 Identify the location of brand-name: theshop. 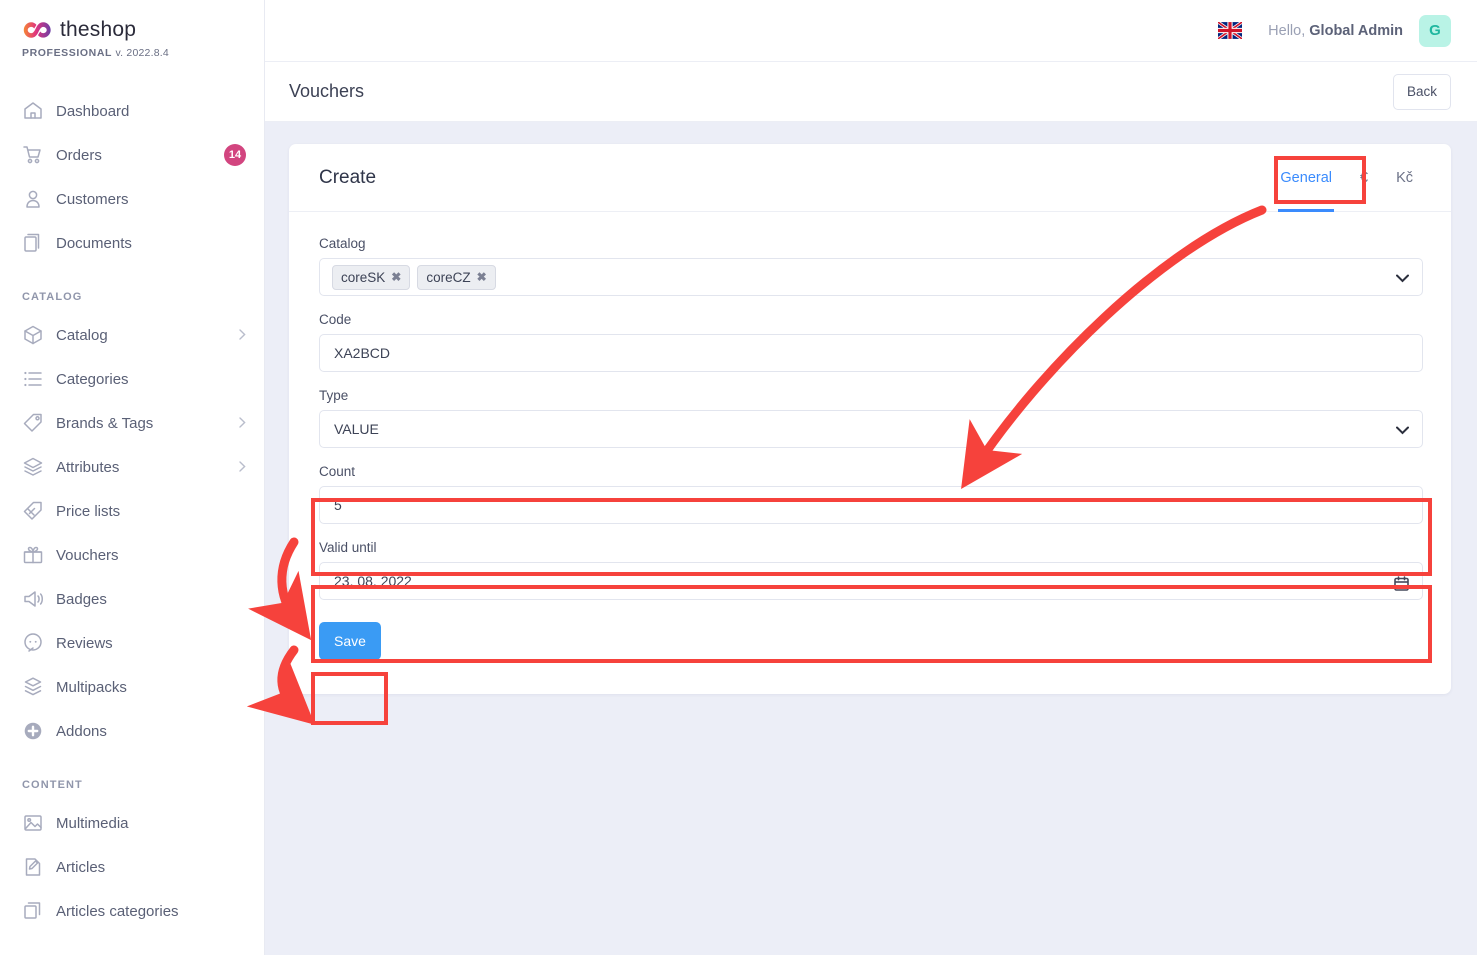
(98, 29).